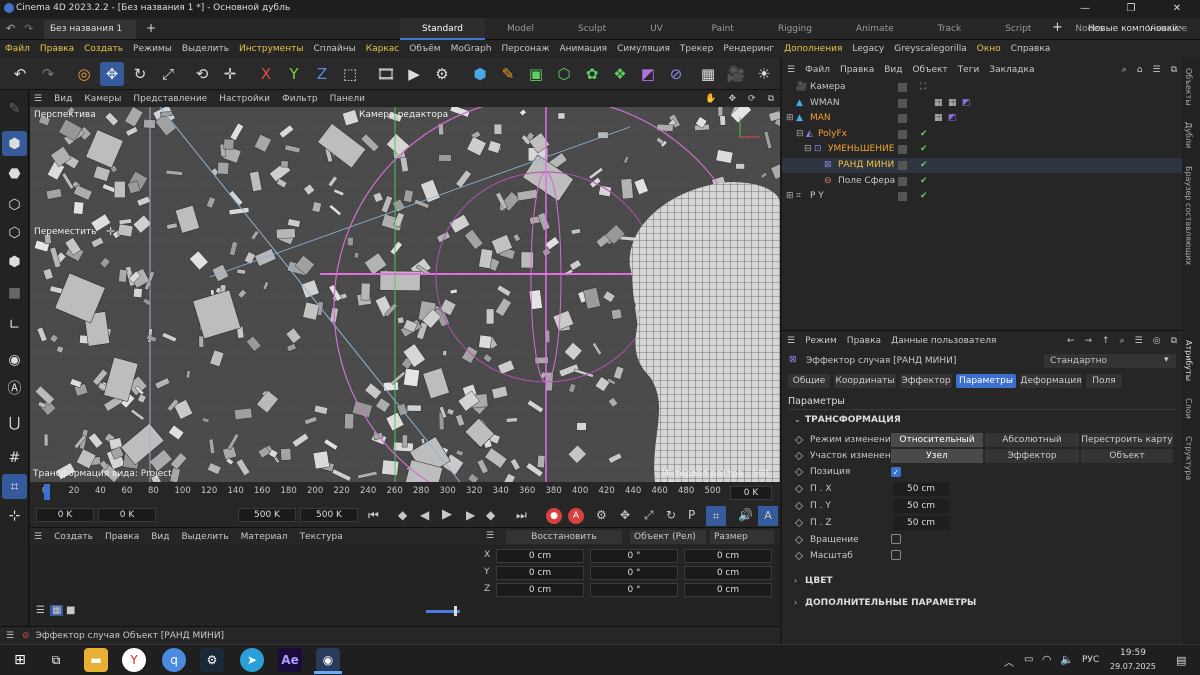  What do you see at coordinates (817, 70) in the screenshot?
I see `obj-menu-file: Файл` at bounding box center [817, 70].